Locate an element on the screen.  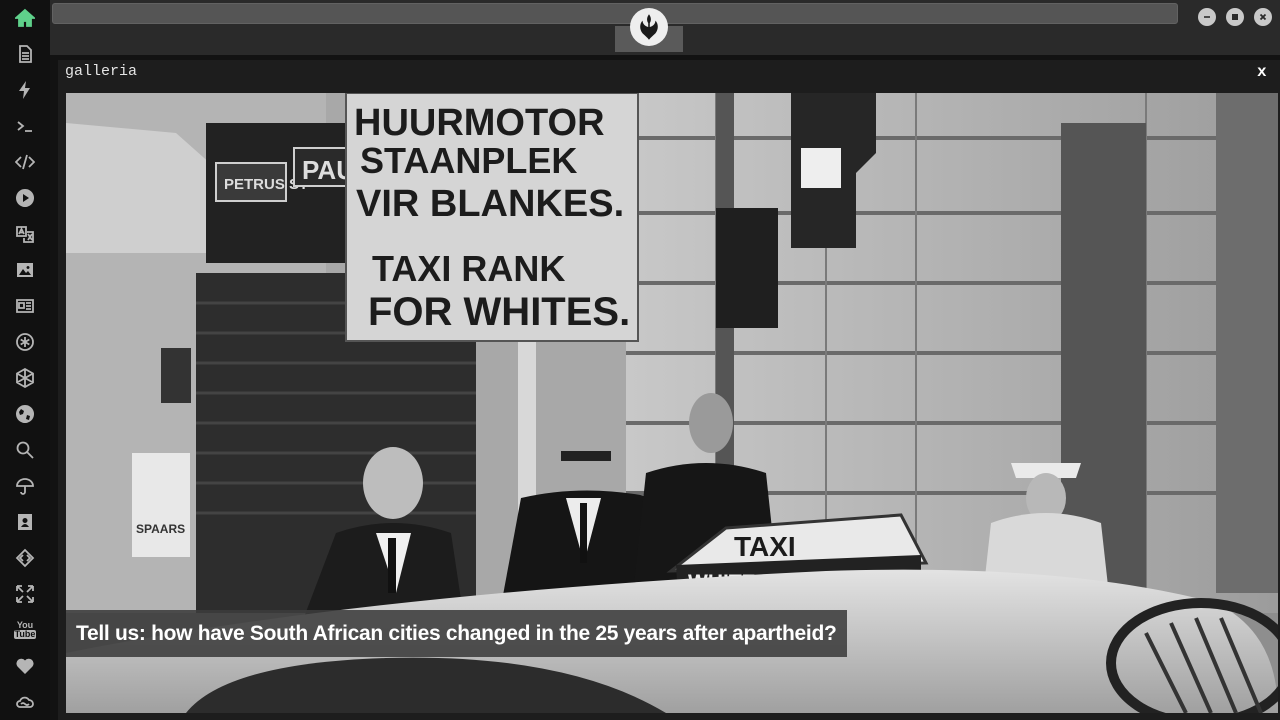
close-icon is located at coordinates (1263, 17).